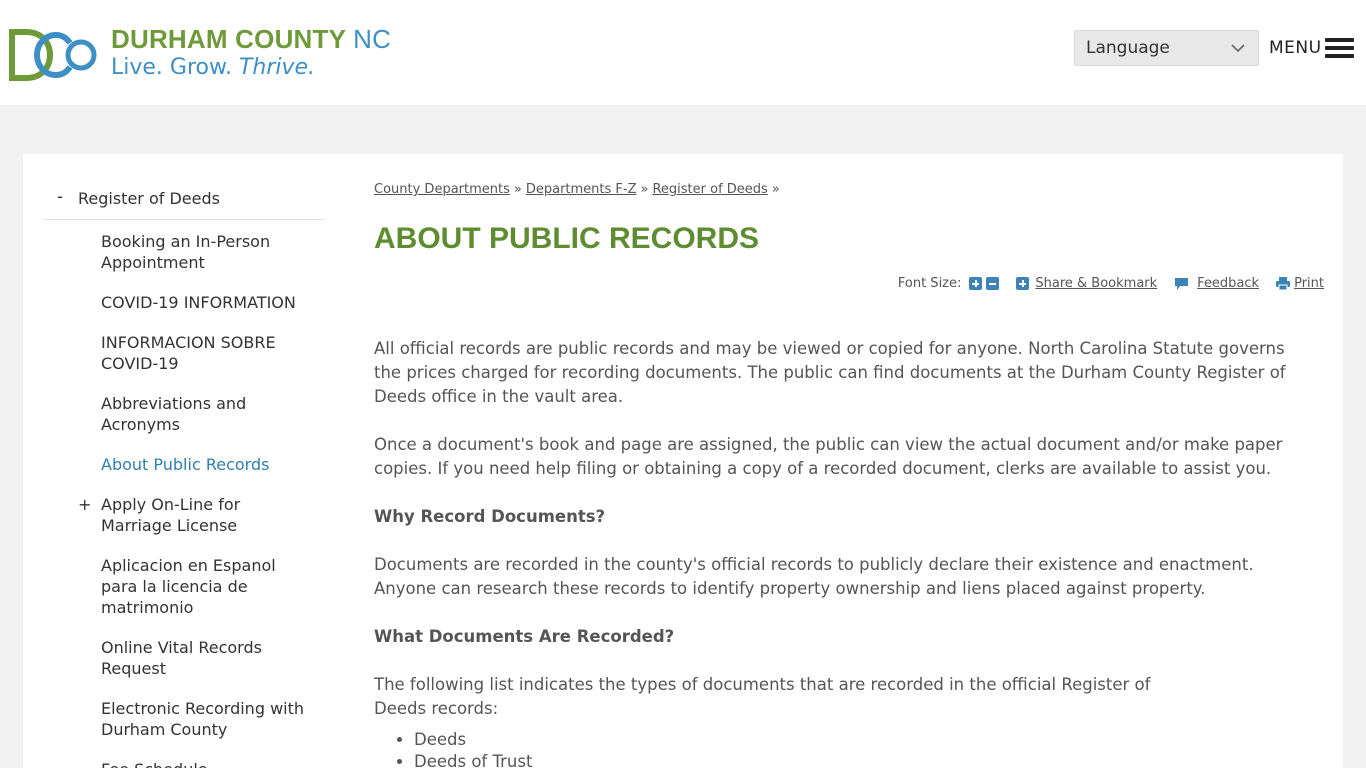 This screenshot has height=768, width=1366. I want to click on section-heading: Why Record Documents?, so click(490, 516).